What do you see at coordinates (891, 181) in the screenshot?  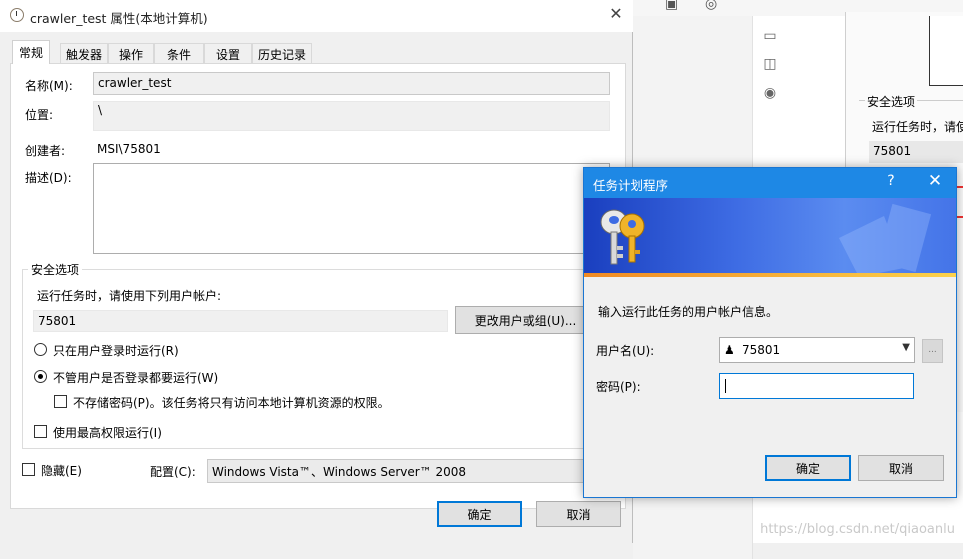 I see `help-icon: ?` at bounding box center [891, 181].